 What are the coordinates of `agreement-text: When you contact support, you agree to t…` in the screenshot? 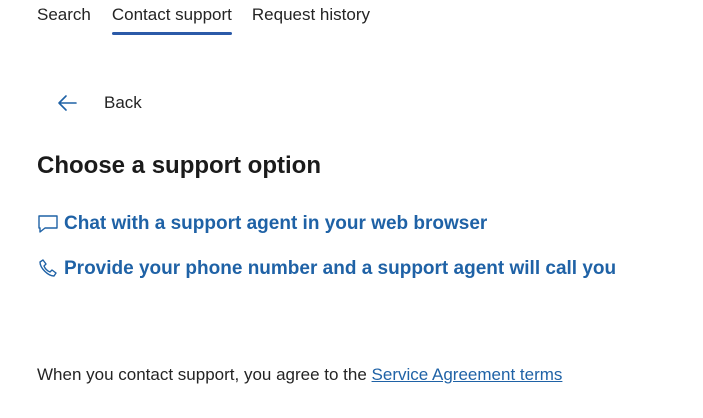 It's located at (204, 374).